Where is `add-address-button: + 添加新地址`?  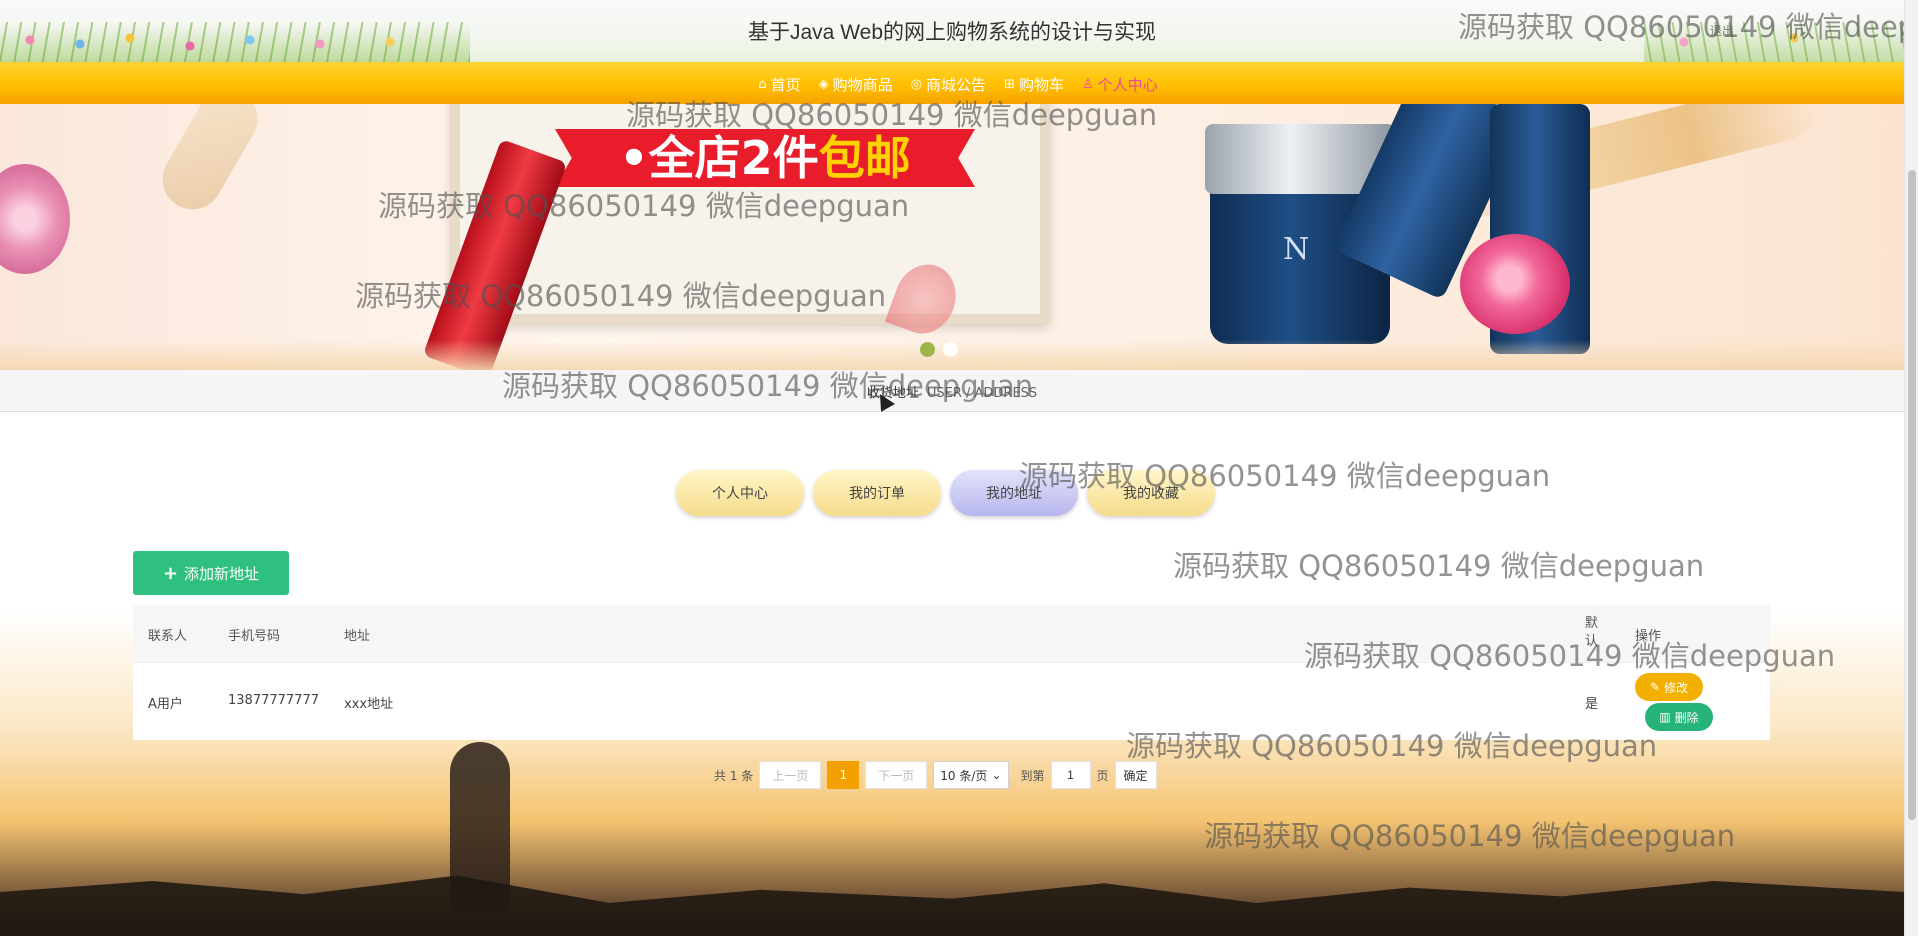 add-address-button: + 添加新地址 is located at coordinates (211, 573).